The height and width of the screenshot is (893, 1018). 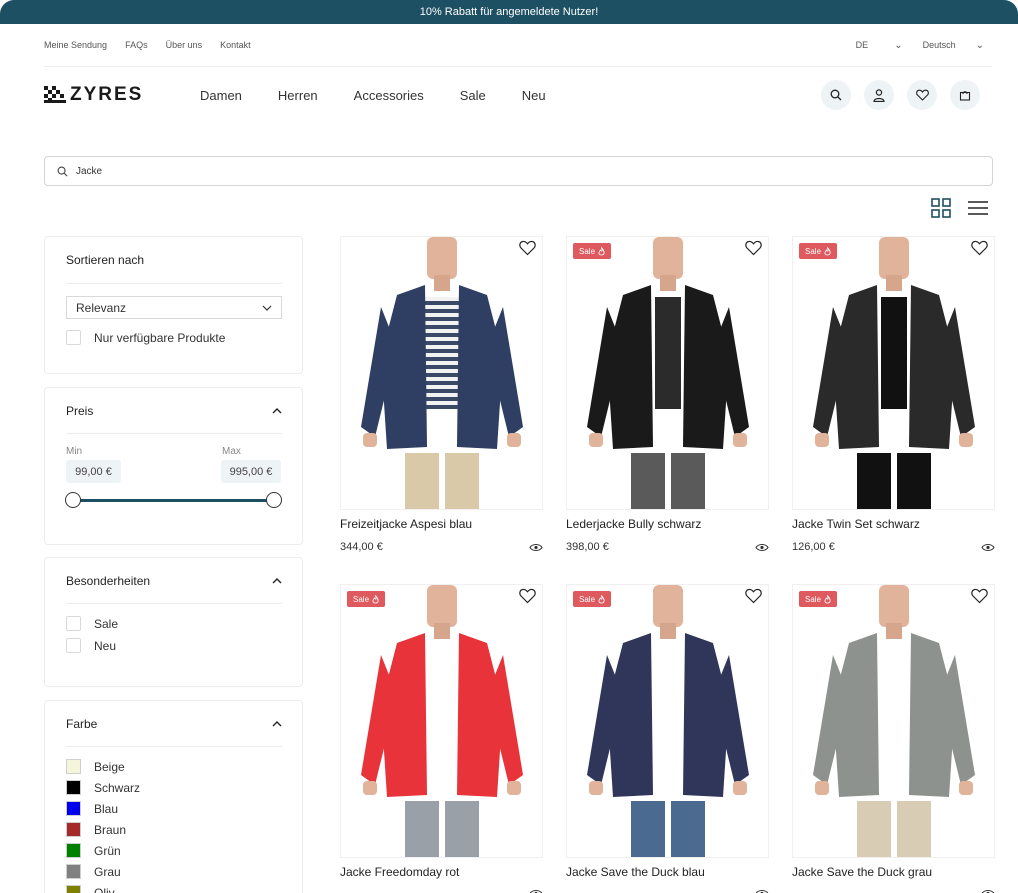 What do you see at coordinates (90, 889) in the screenshot?
I see `color-option: Oliv` at bounding box center [90, 889].